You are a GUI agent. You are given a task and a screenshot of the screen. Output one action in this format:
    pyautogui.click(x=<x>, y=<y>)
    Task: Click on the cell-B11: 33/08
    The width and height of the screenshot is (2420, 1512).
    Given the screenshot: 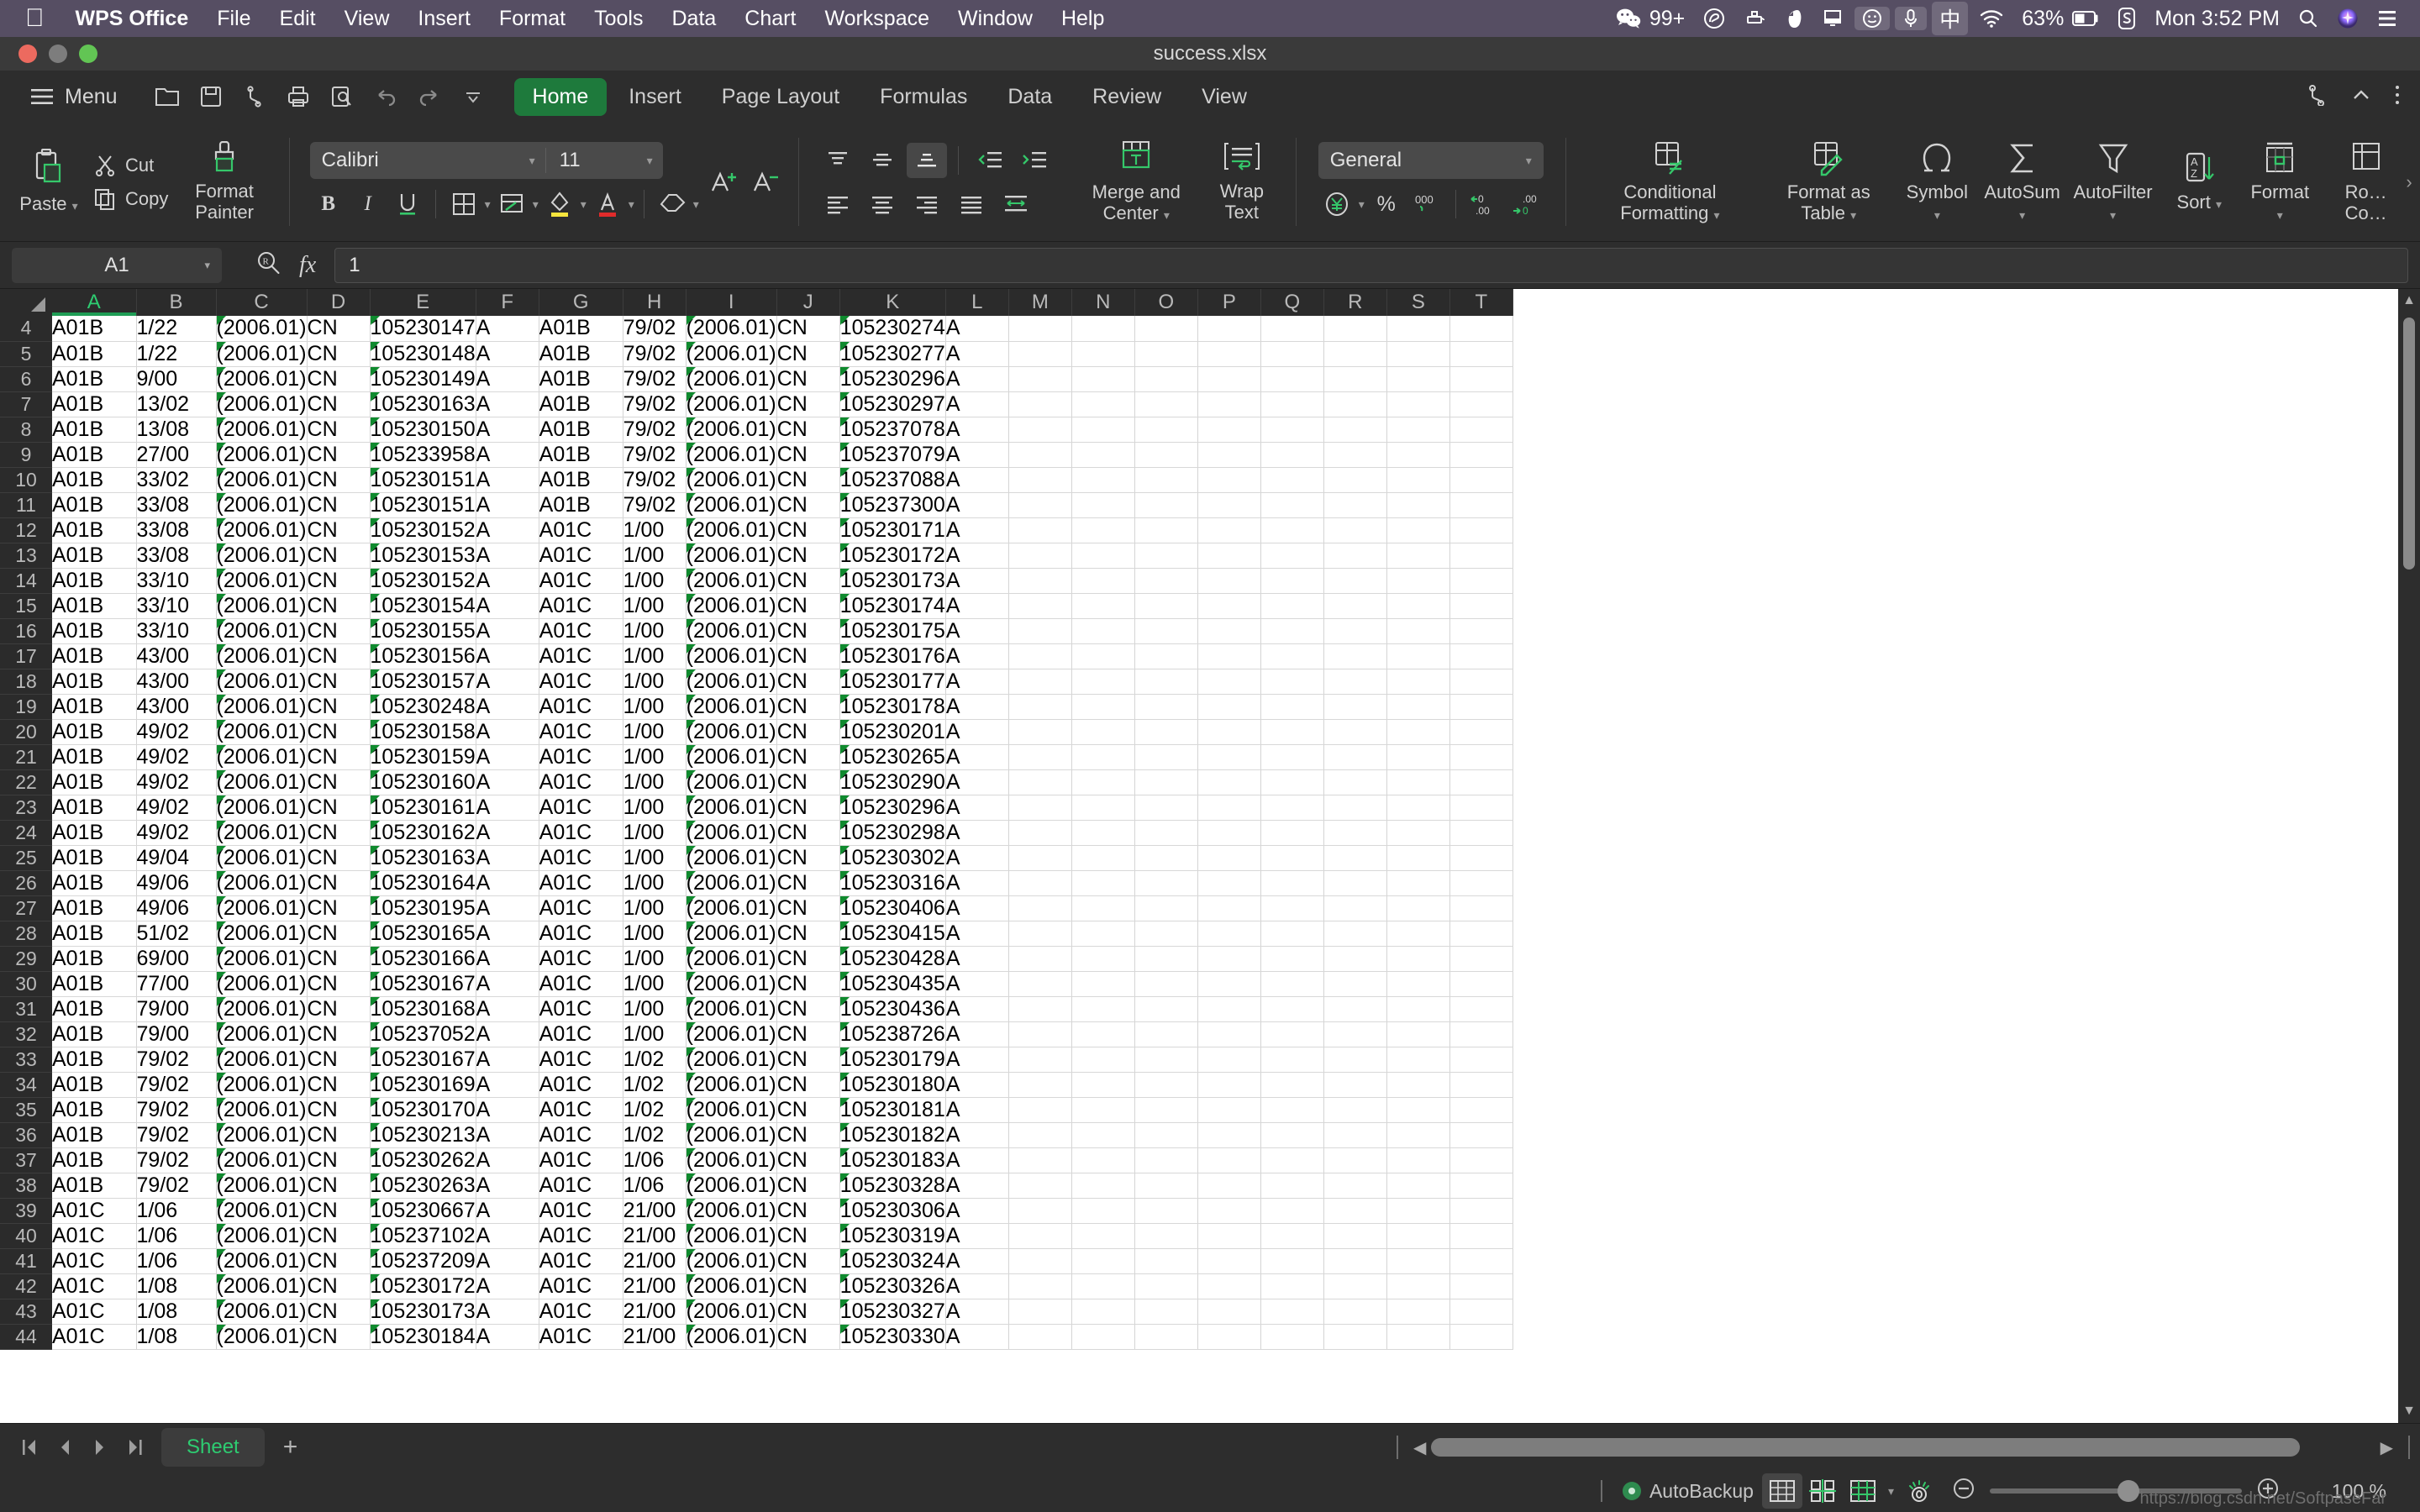 What is the action you would take?
    pyautogui.click(x=176, y=505)
    